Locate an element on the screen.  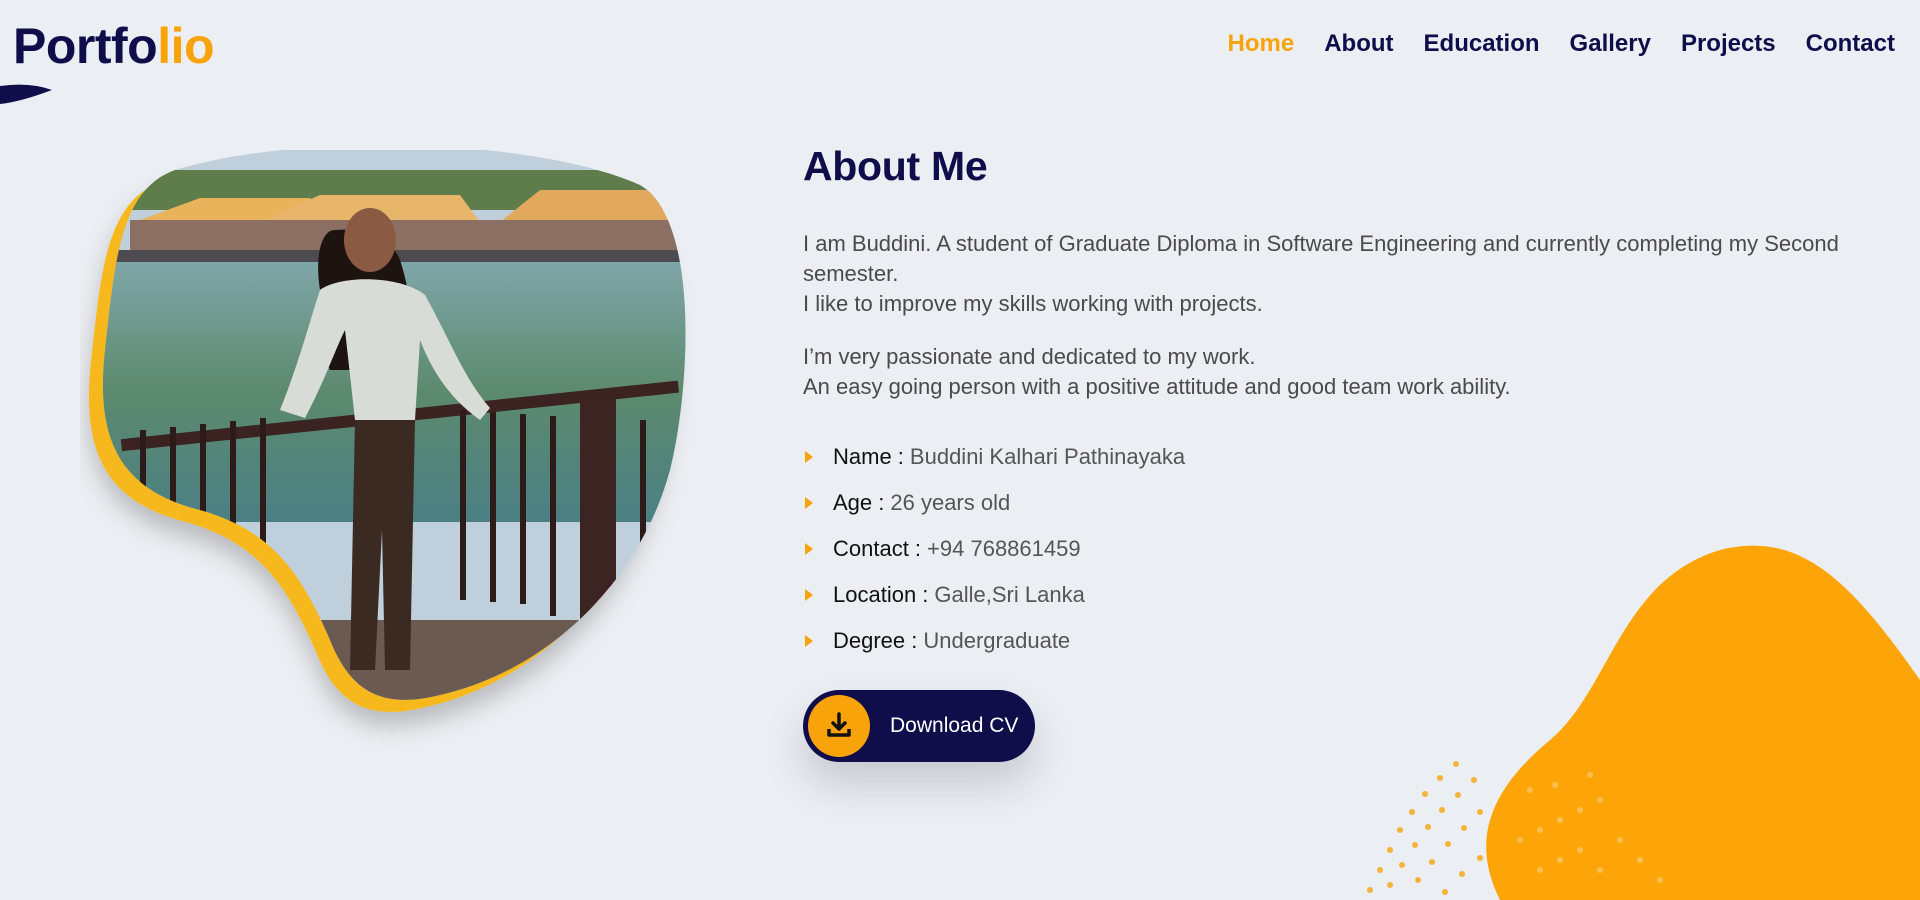
detail-name: Name : Buddini Kalhari Pathinayaka is located at coordinates (994, 457).